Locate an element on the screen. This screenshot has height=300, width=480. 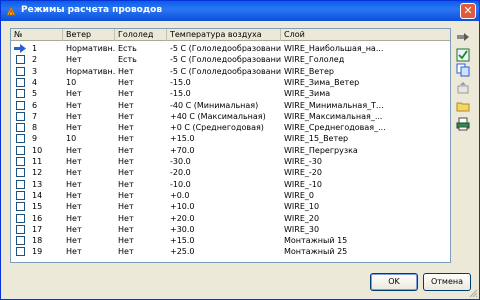
cell-temperature: -20.0 is located at coordinates (180, 173).